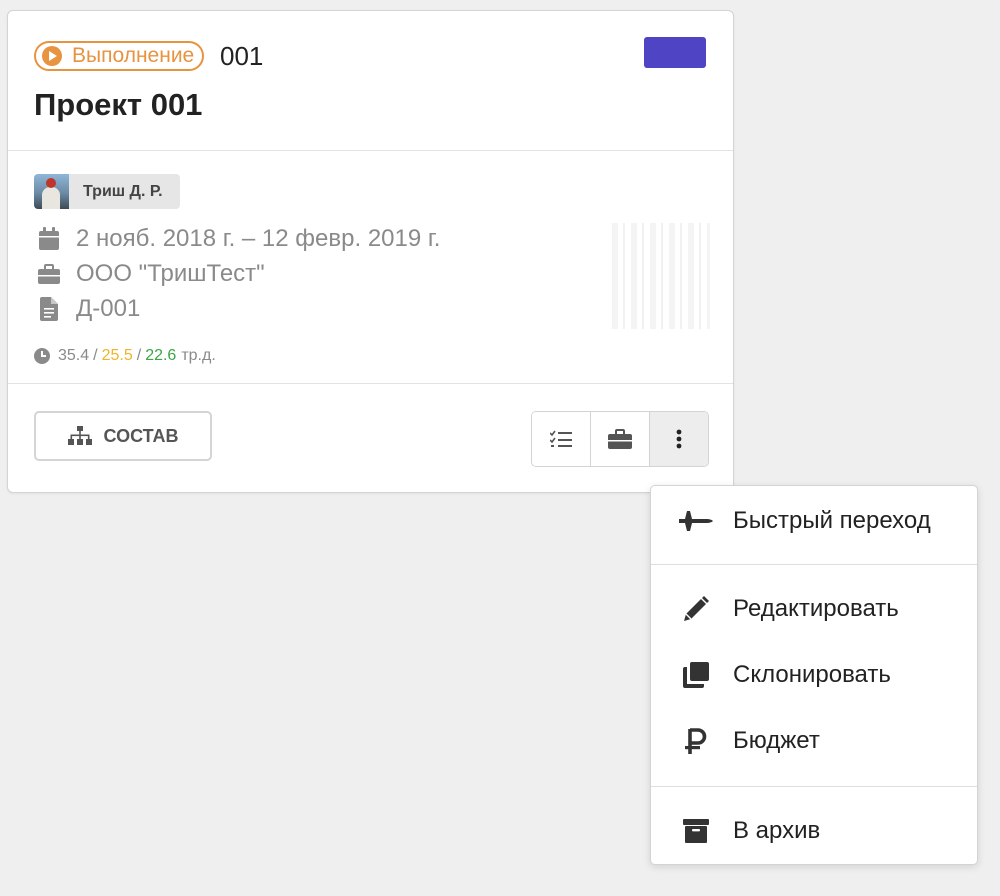 This screenshot has width=1000, height=896. I want to click on play-icon, so click(52, 56).